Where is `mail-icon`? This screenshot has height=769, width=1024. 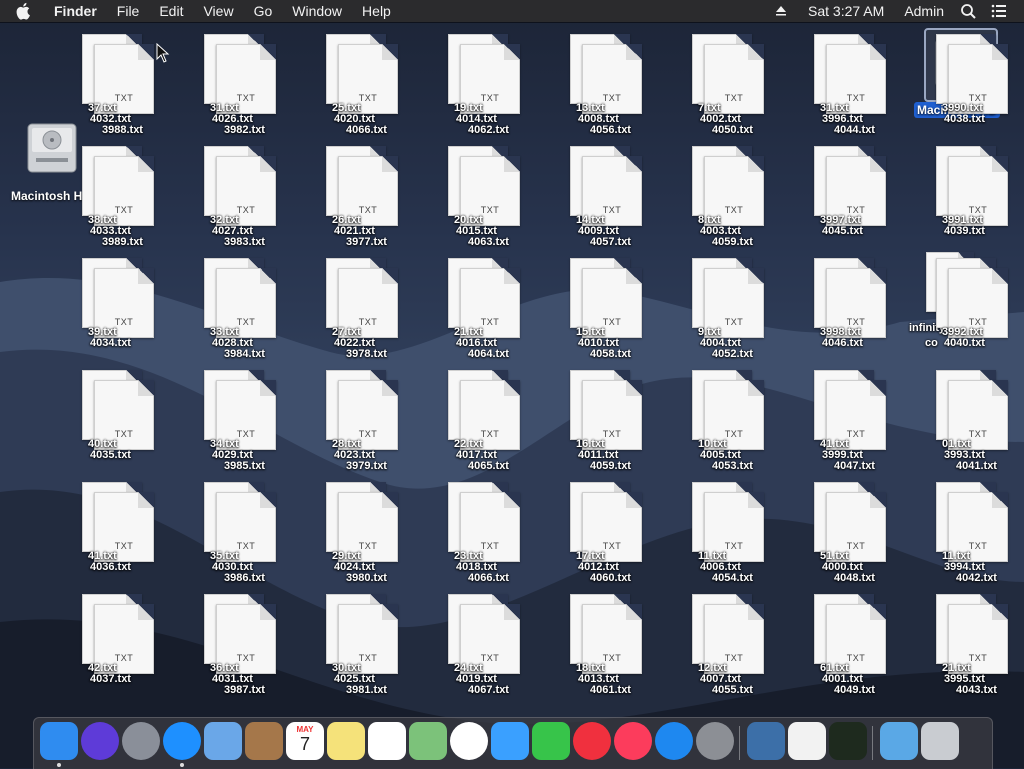
mail-icon is located at coordinates (223, 741).